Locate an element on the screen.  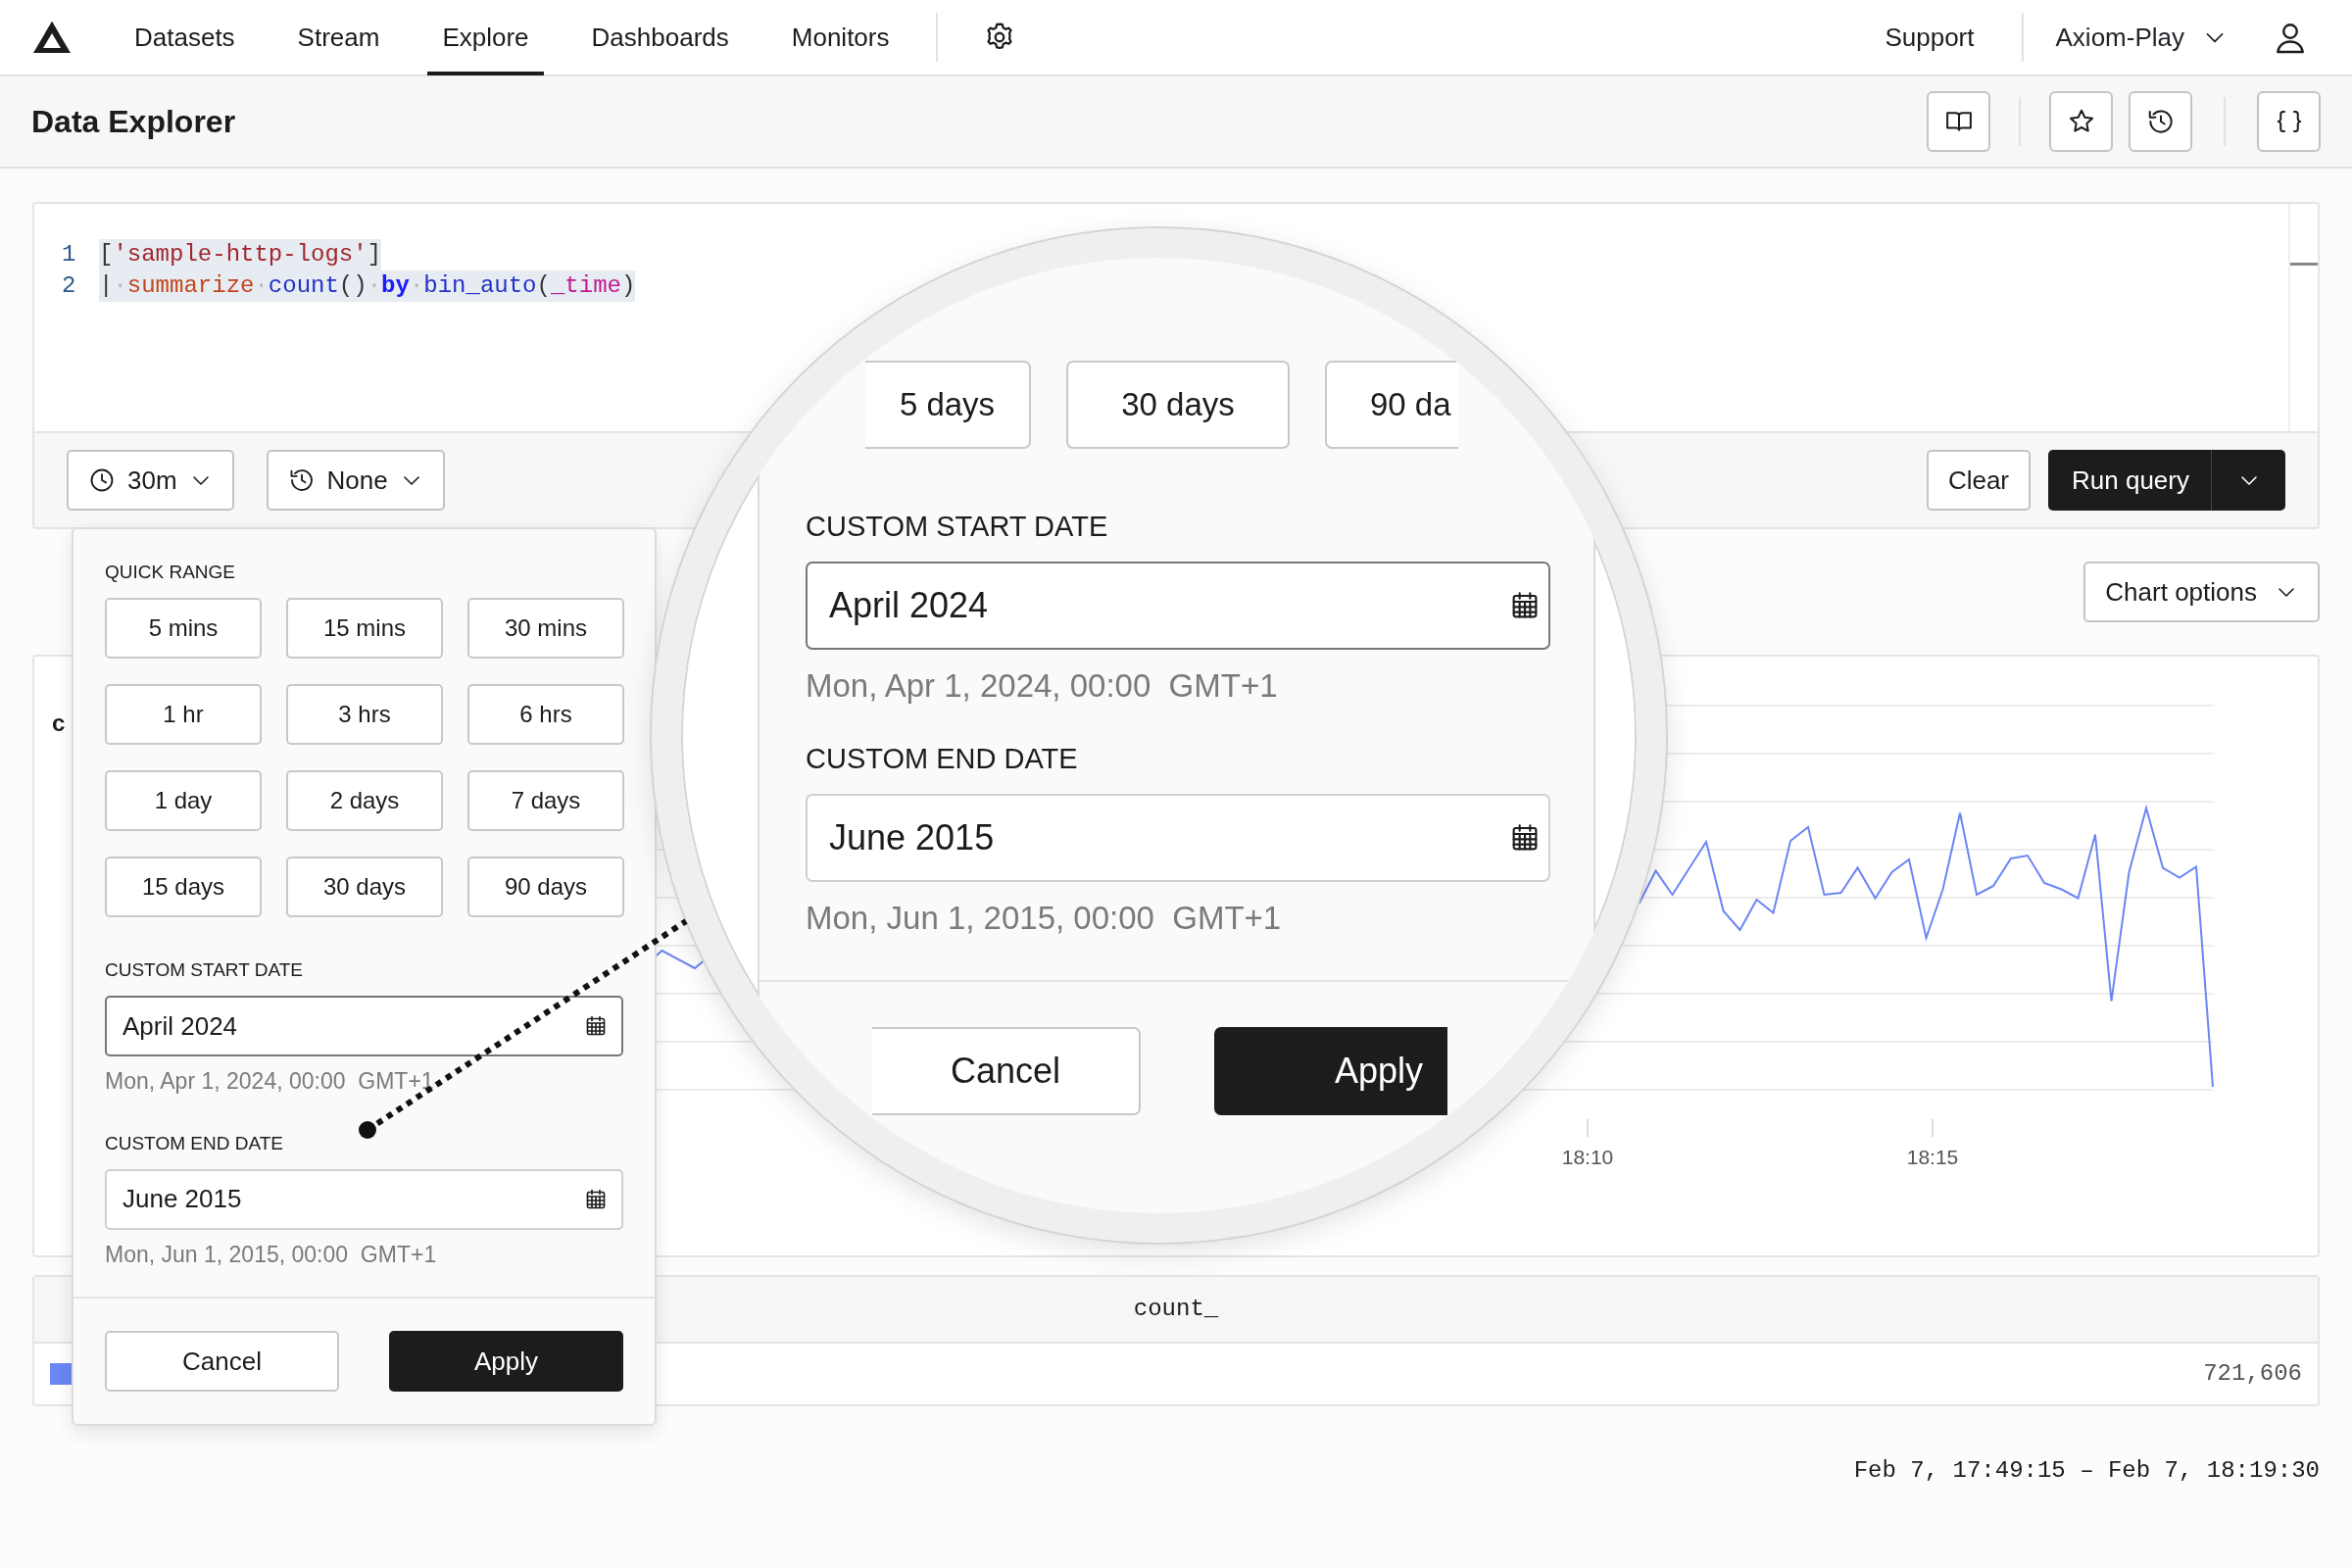
clear-button: Clear is located at coordinates (1979, 480).